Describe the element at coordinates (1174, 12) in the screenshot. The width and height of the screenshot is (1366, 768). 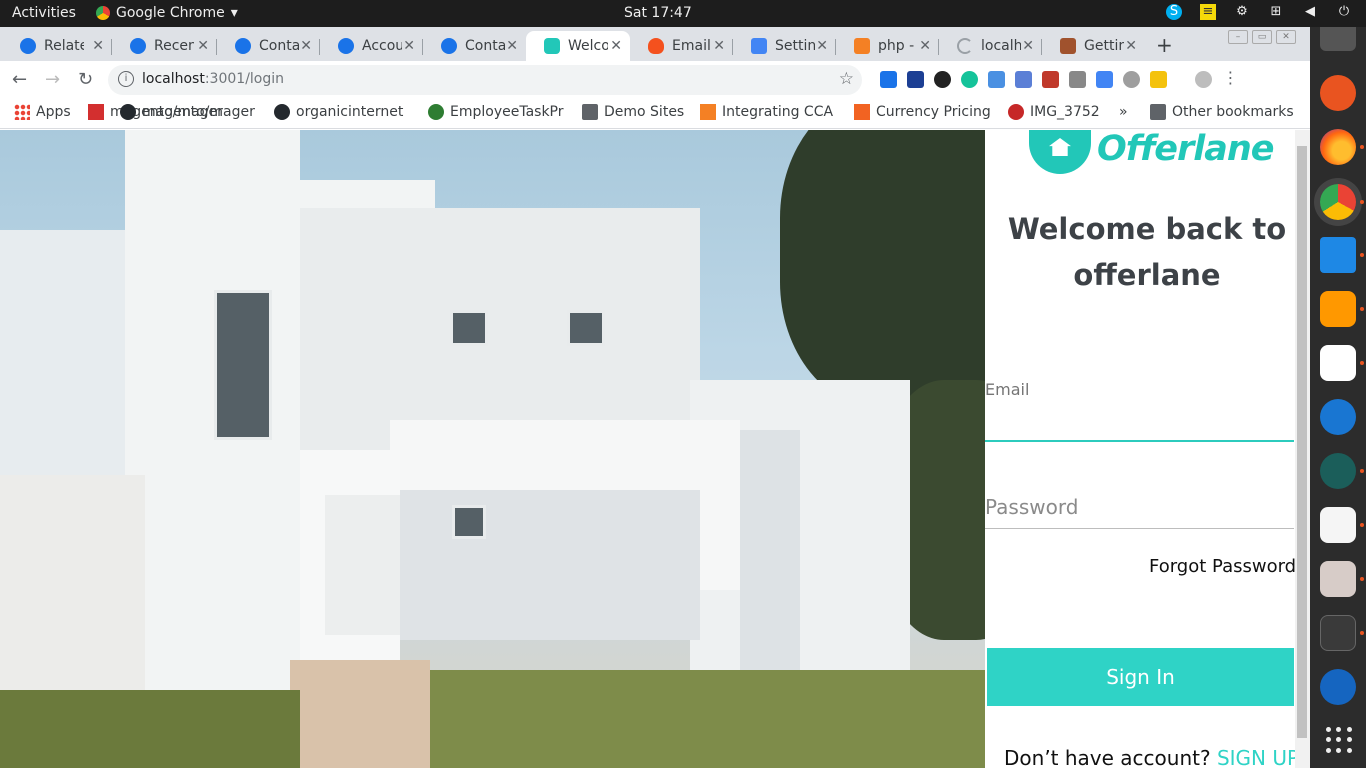
I see `skype-icon: S` at that location.